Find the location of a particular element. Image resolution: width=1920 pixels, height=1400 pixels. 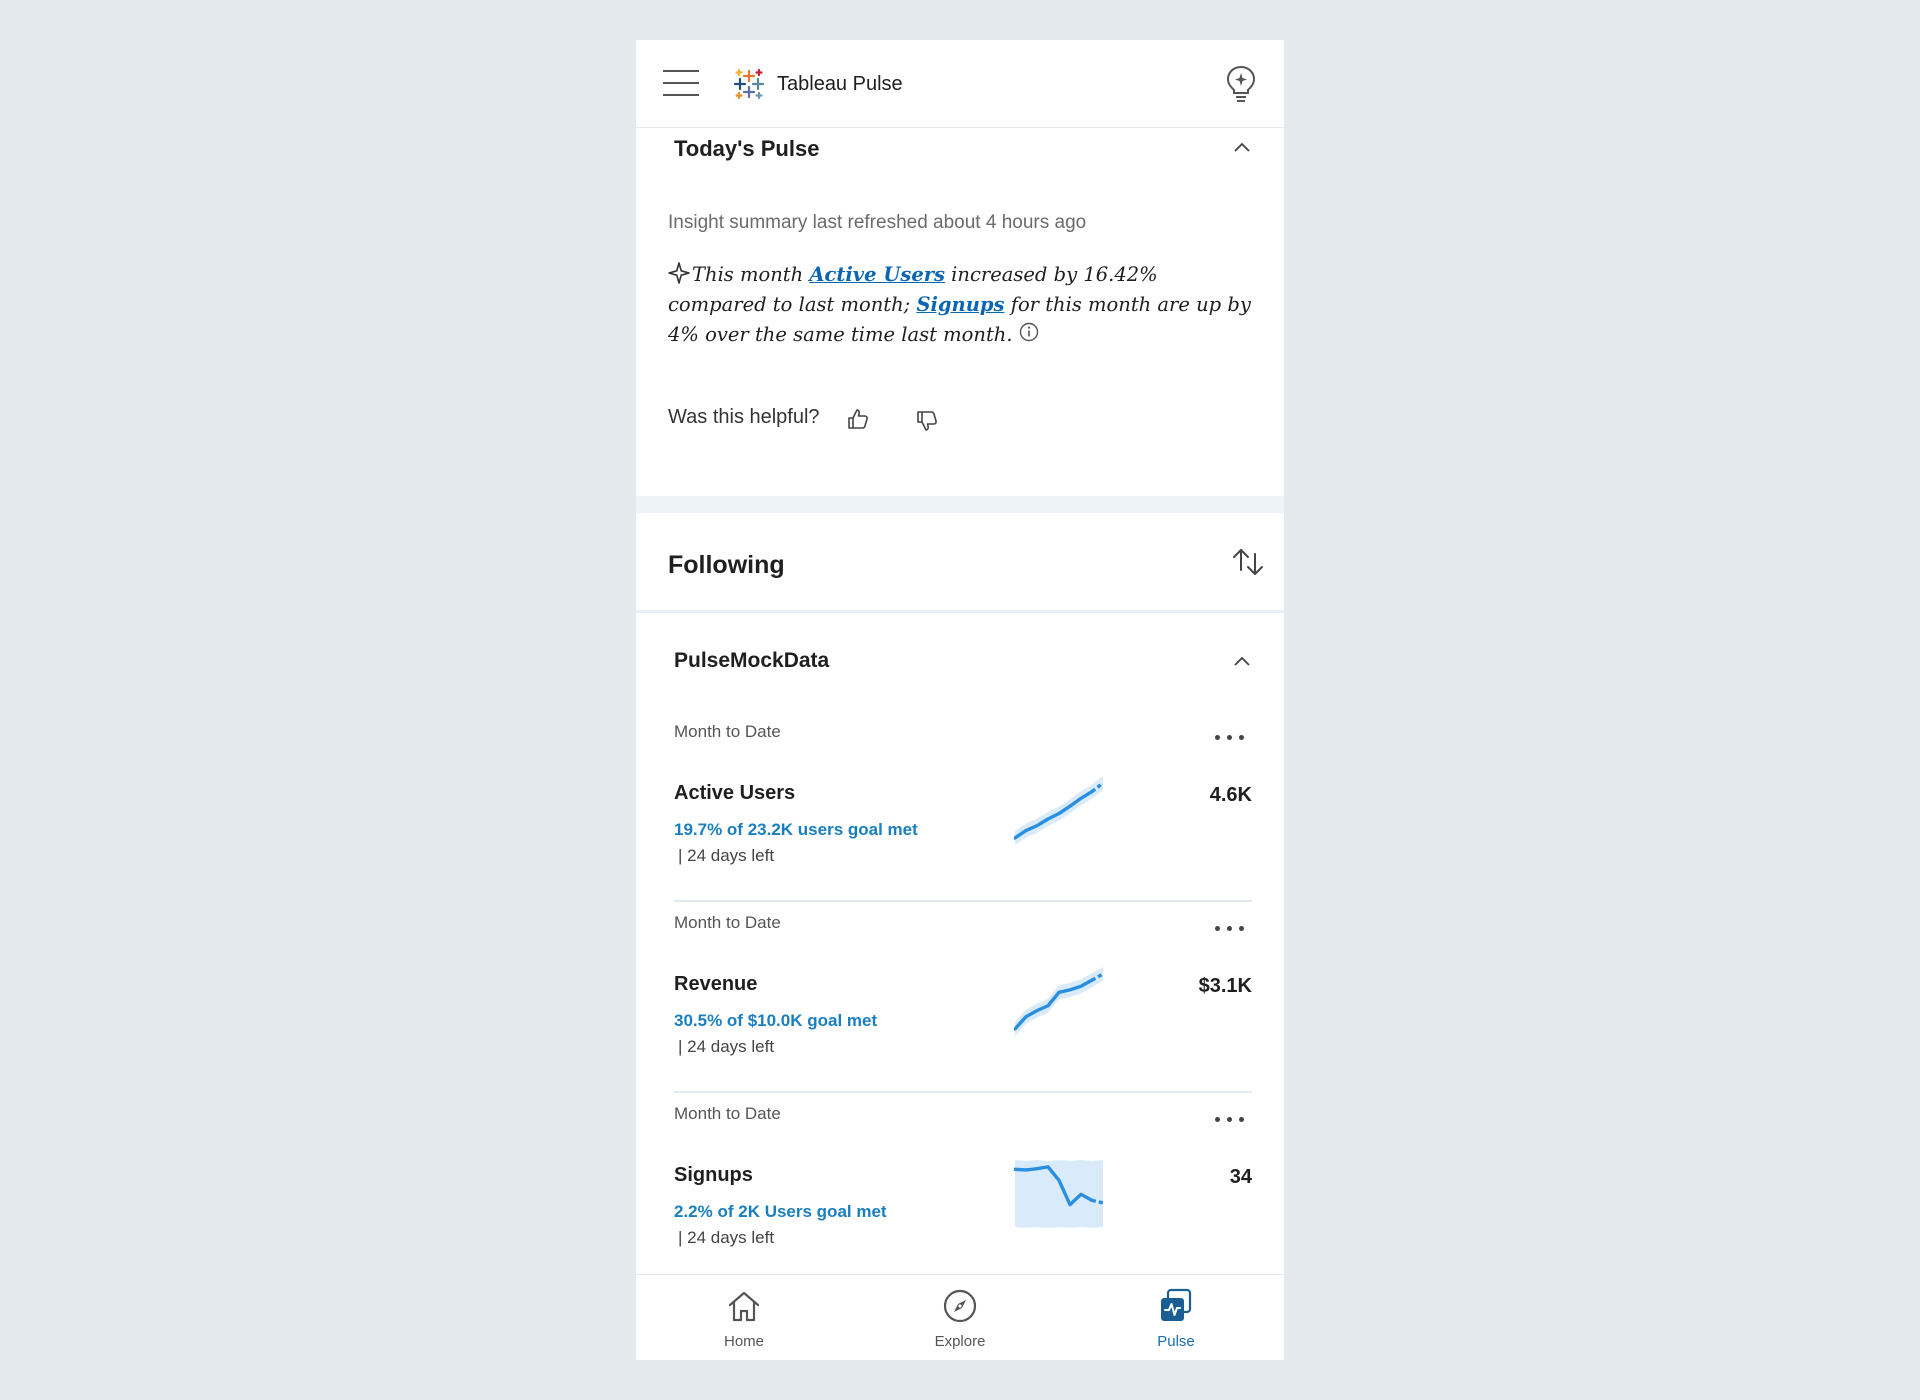

app-title: Tableau Pulse is located at coordinates (840, 84).